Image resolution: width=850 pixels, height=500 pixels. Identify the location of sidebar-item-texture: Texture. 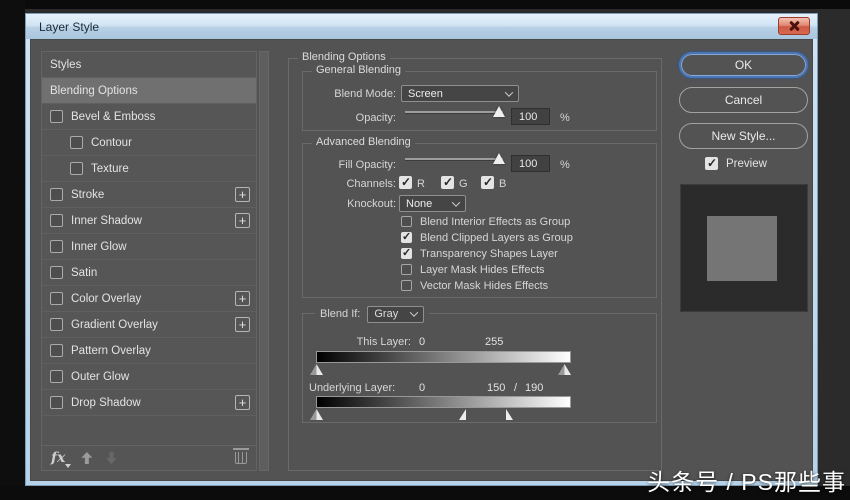
(149, 169).